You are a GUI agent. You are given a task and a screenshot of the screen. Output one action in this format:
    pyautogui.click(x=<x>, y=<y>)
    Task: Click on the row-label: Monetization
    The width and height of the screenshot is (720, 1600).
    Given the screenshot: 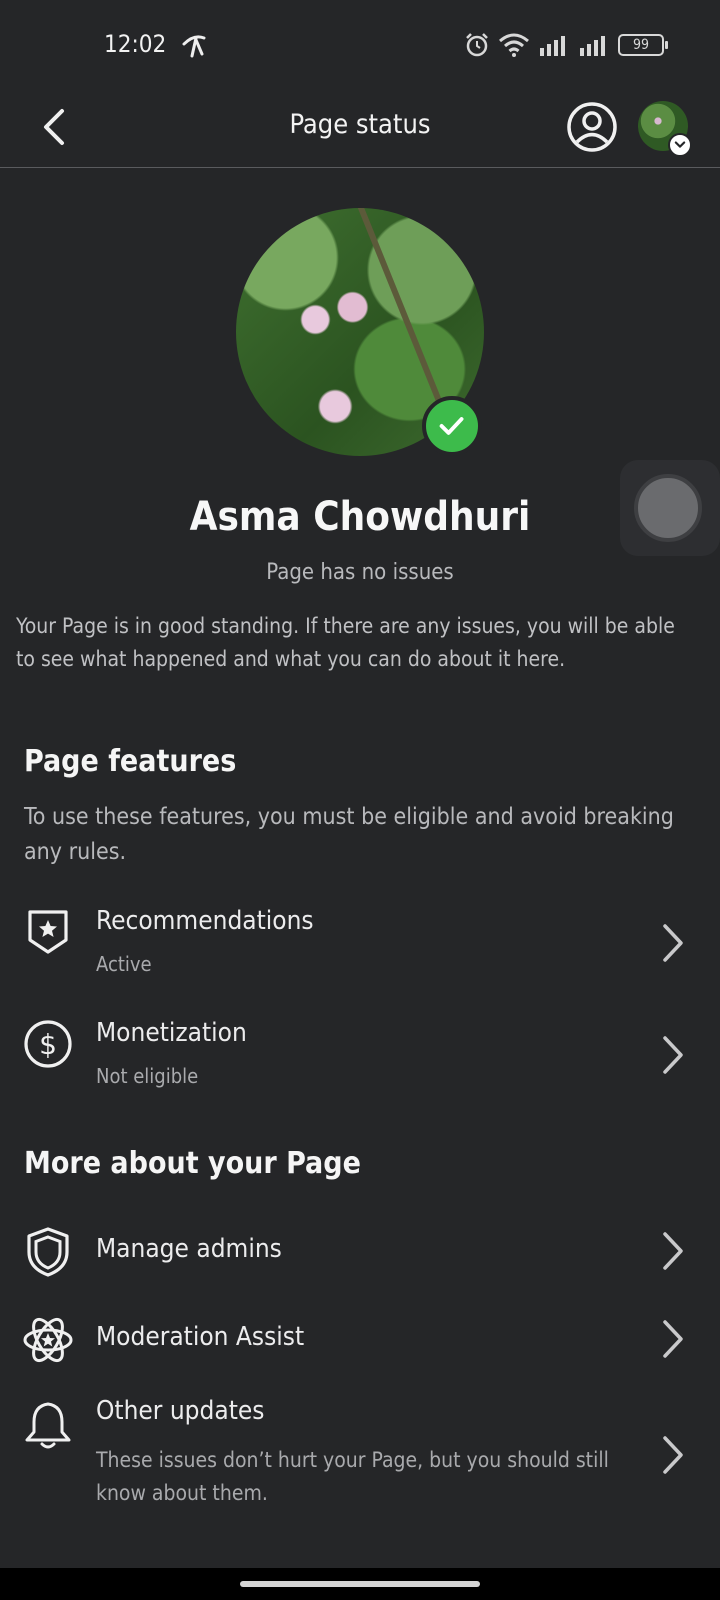 What is the action you would take?
    pyautogui.click(x=171, y=1033)
    